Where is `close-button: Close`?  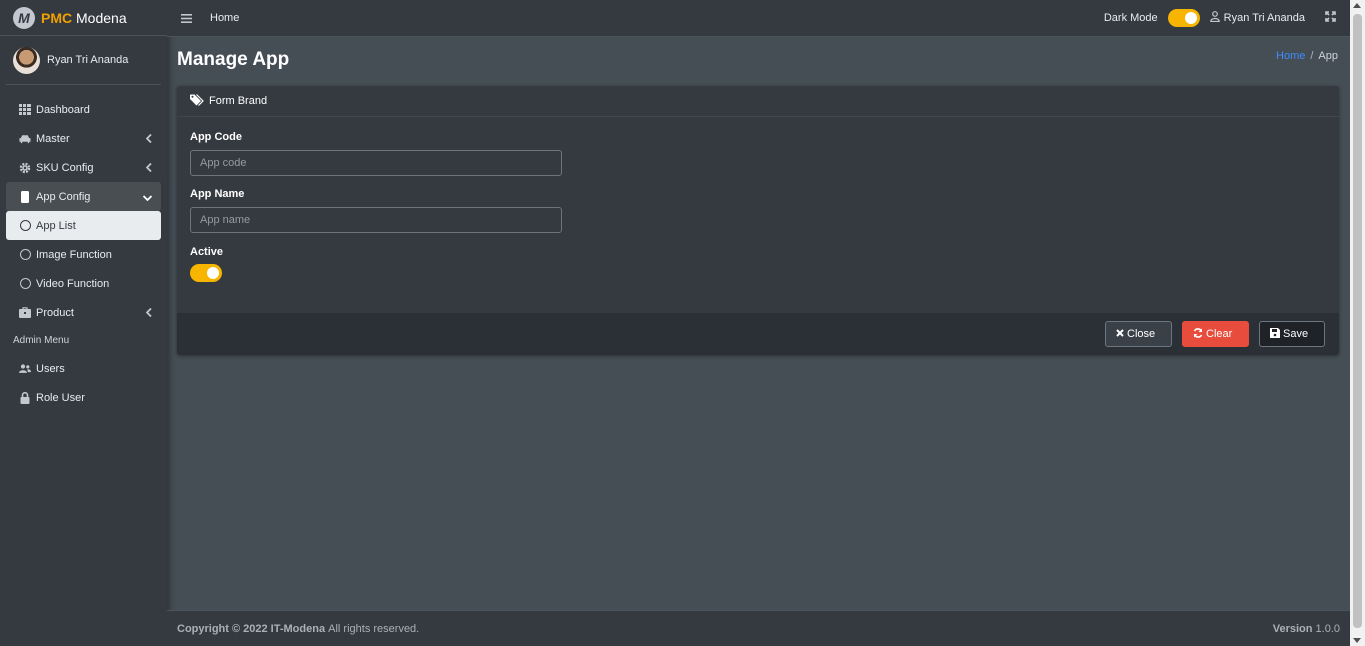
close-button: Close is located at coordinates (1138, 334).